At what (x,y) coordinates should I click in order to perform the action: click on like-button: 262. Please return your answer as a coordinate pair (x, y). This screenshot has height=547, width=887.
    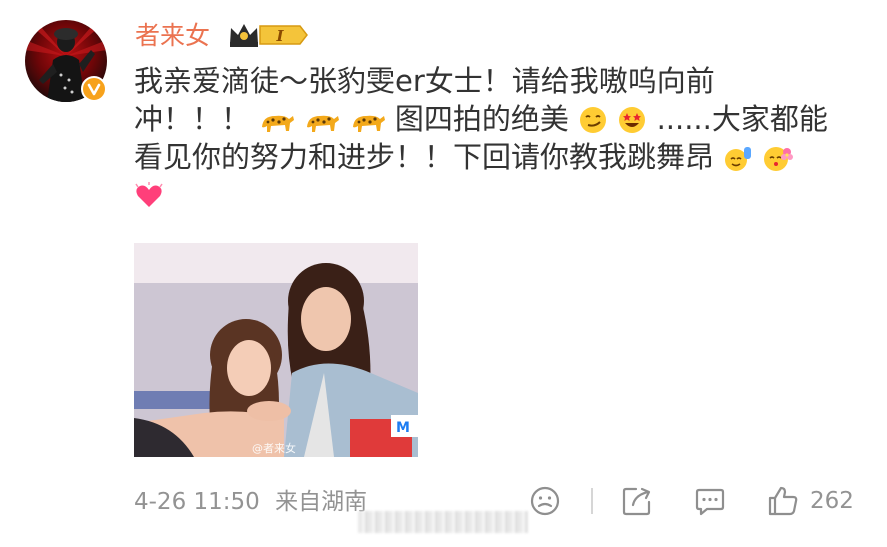
    Looking at the image, I should click on (810, 501).